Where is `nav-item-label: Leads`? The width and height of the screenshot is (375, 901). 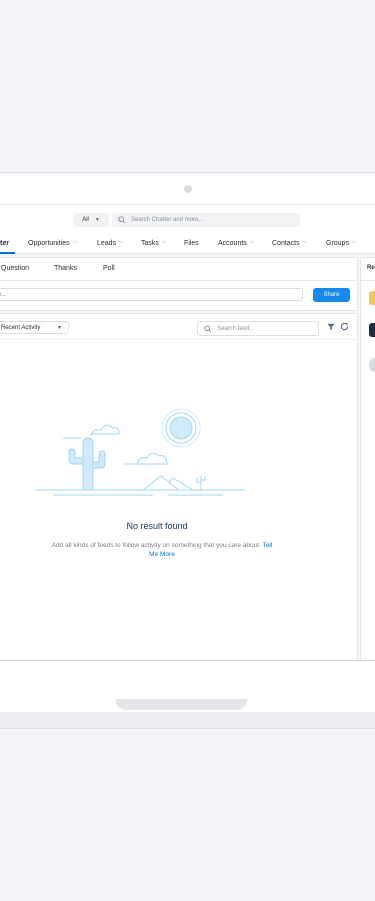
nav-item-label: Leads is located at coordinates (107, 243).